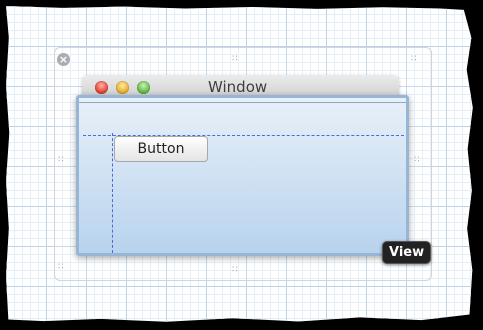 The width and height of the screenshot is (483, 330). What do you see at coordinates (407, 252) in the screenshot?
I see `view-label-badge: View` at bounding box center [407, 252].